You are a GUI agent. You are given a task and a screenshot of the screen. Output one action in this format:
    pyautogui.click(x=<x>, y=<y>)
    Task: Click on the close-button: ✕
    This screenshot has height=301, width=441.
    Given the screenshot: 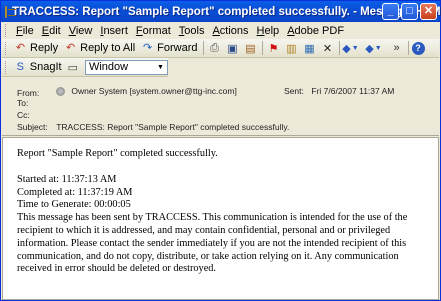 What is the action you would take?
    pyautogui.click(x=428, y=11)
    